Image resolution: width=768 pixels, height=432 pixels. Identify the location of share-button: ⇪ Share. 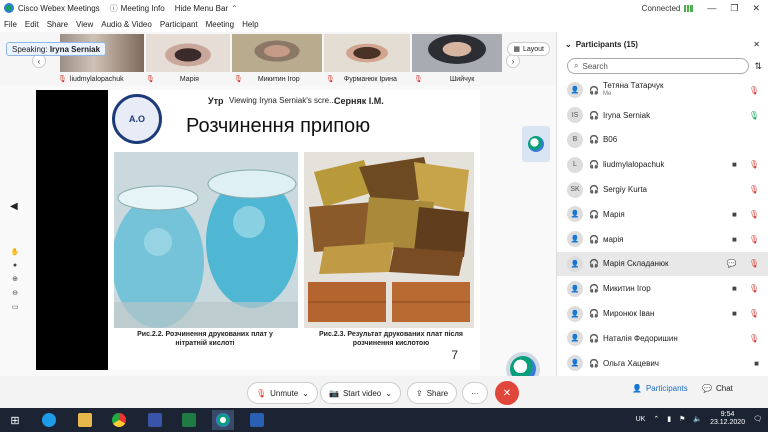
(432, 393).